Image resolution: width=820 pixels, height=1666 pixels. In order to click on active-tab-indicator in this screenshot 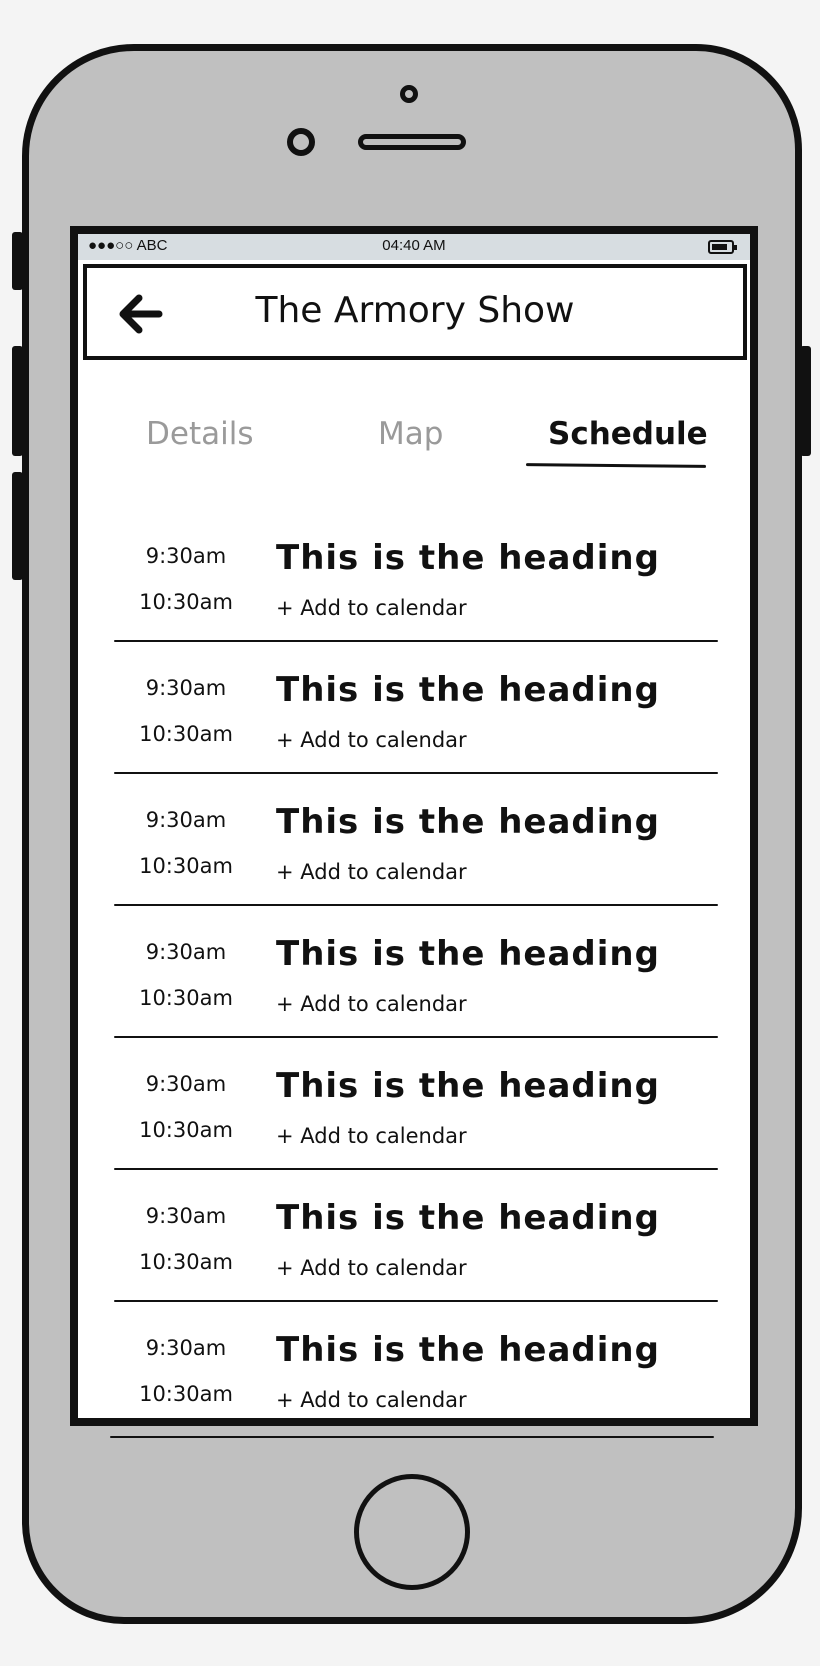, I will do `click(616, 465)`.